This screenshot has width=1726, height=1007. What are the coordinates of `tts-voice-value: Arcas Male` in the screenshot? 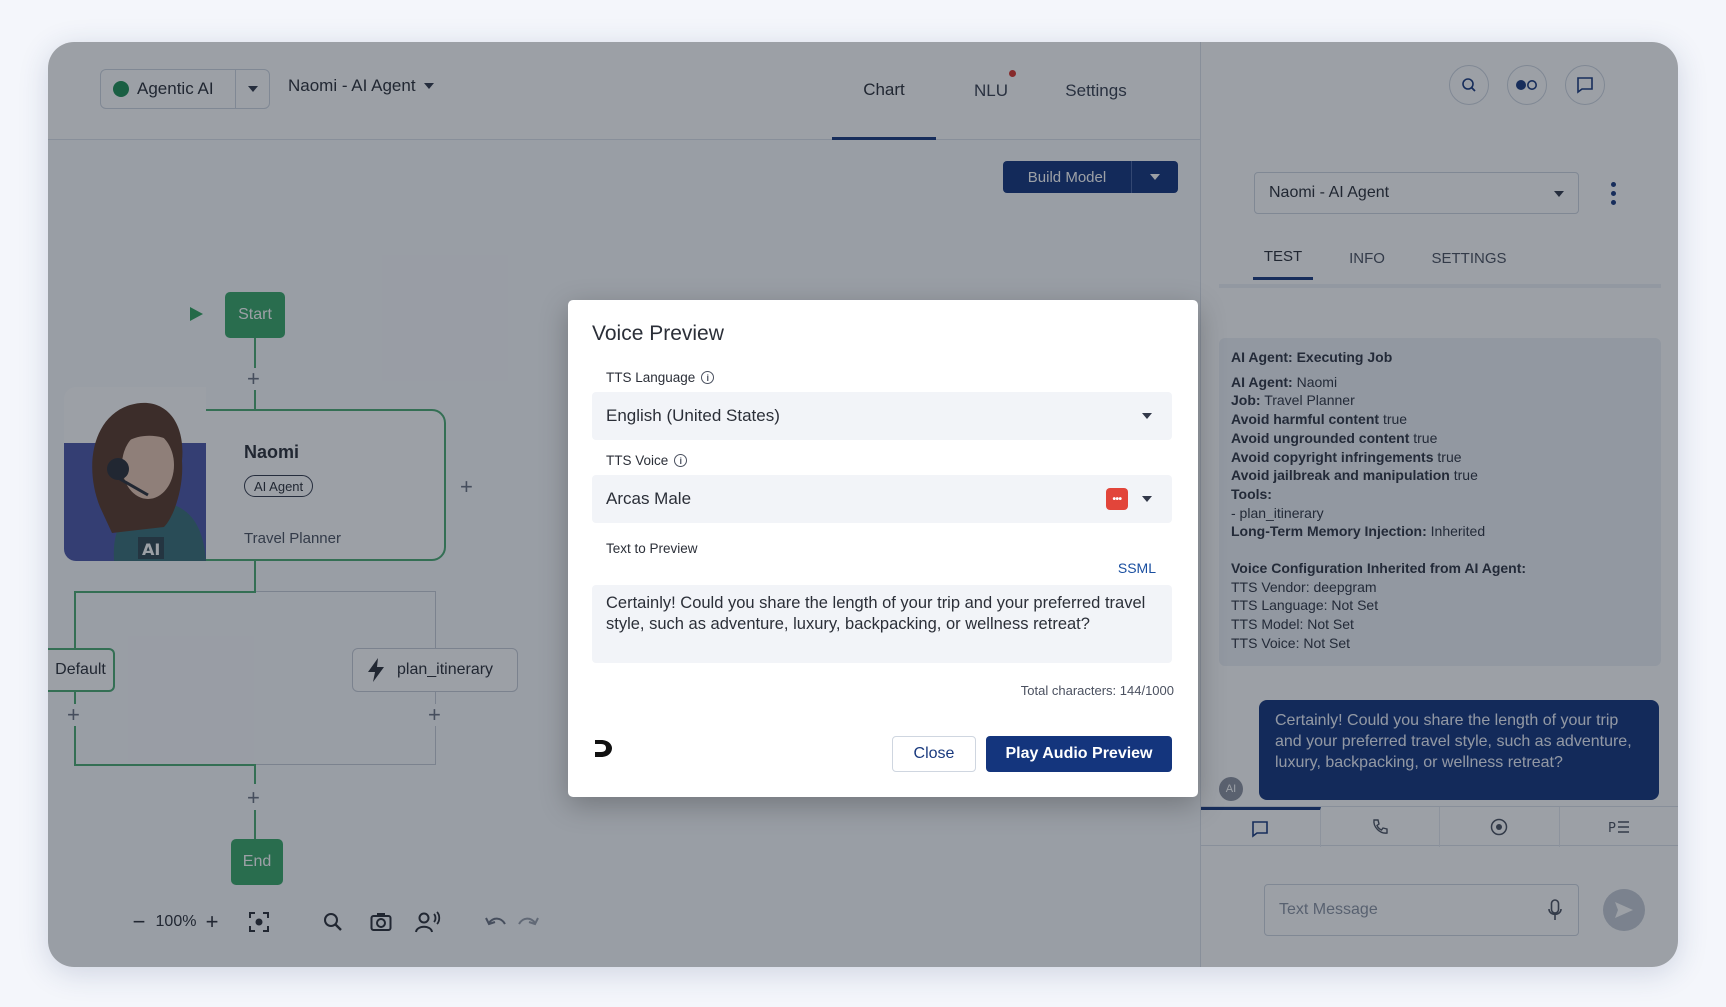 It's located at (649, 498).